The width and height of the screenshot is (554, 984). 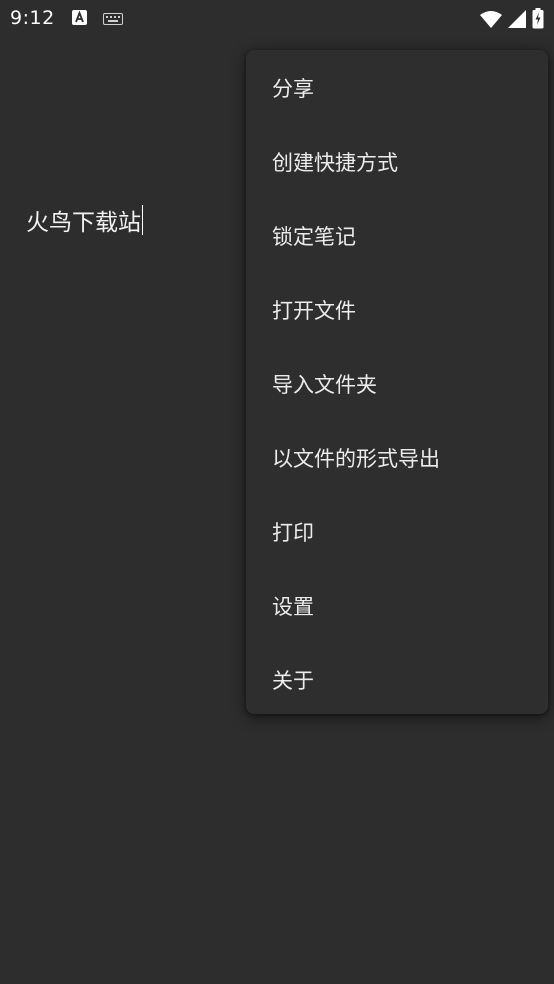 What do you see at coordinates (356, 459) in the screenshot?
I see `menu-item-label: 以文件的形式导出` at bounding box center [356, 459].